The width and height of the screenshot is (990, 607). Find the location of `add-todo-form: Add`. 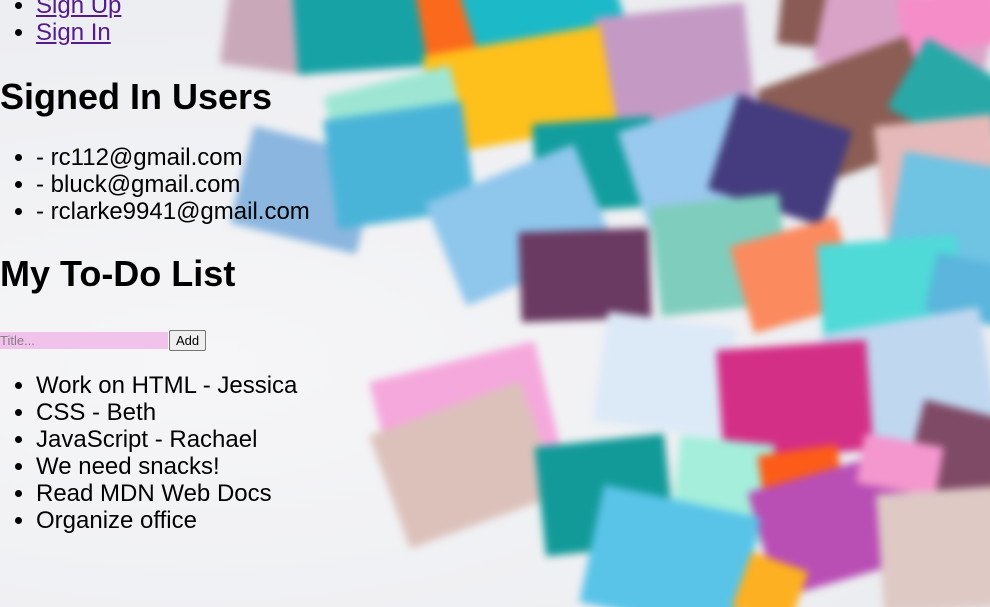

add-todo-form: Add is located at coordinates (103, 340).